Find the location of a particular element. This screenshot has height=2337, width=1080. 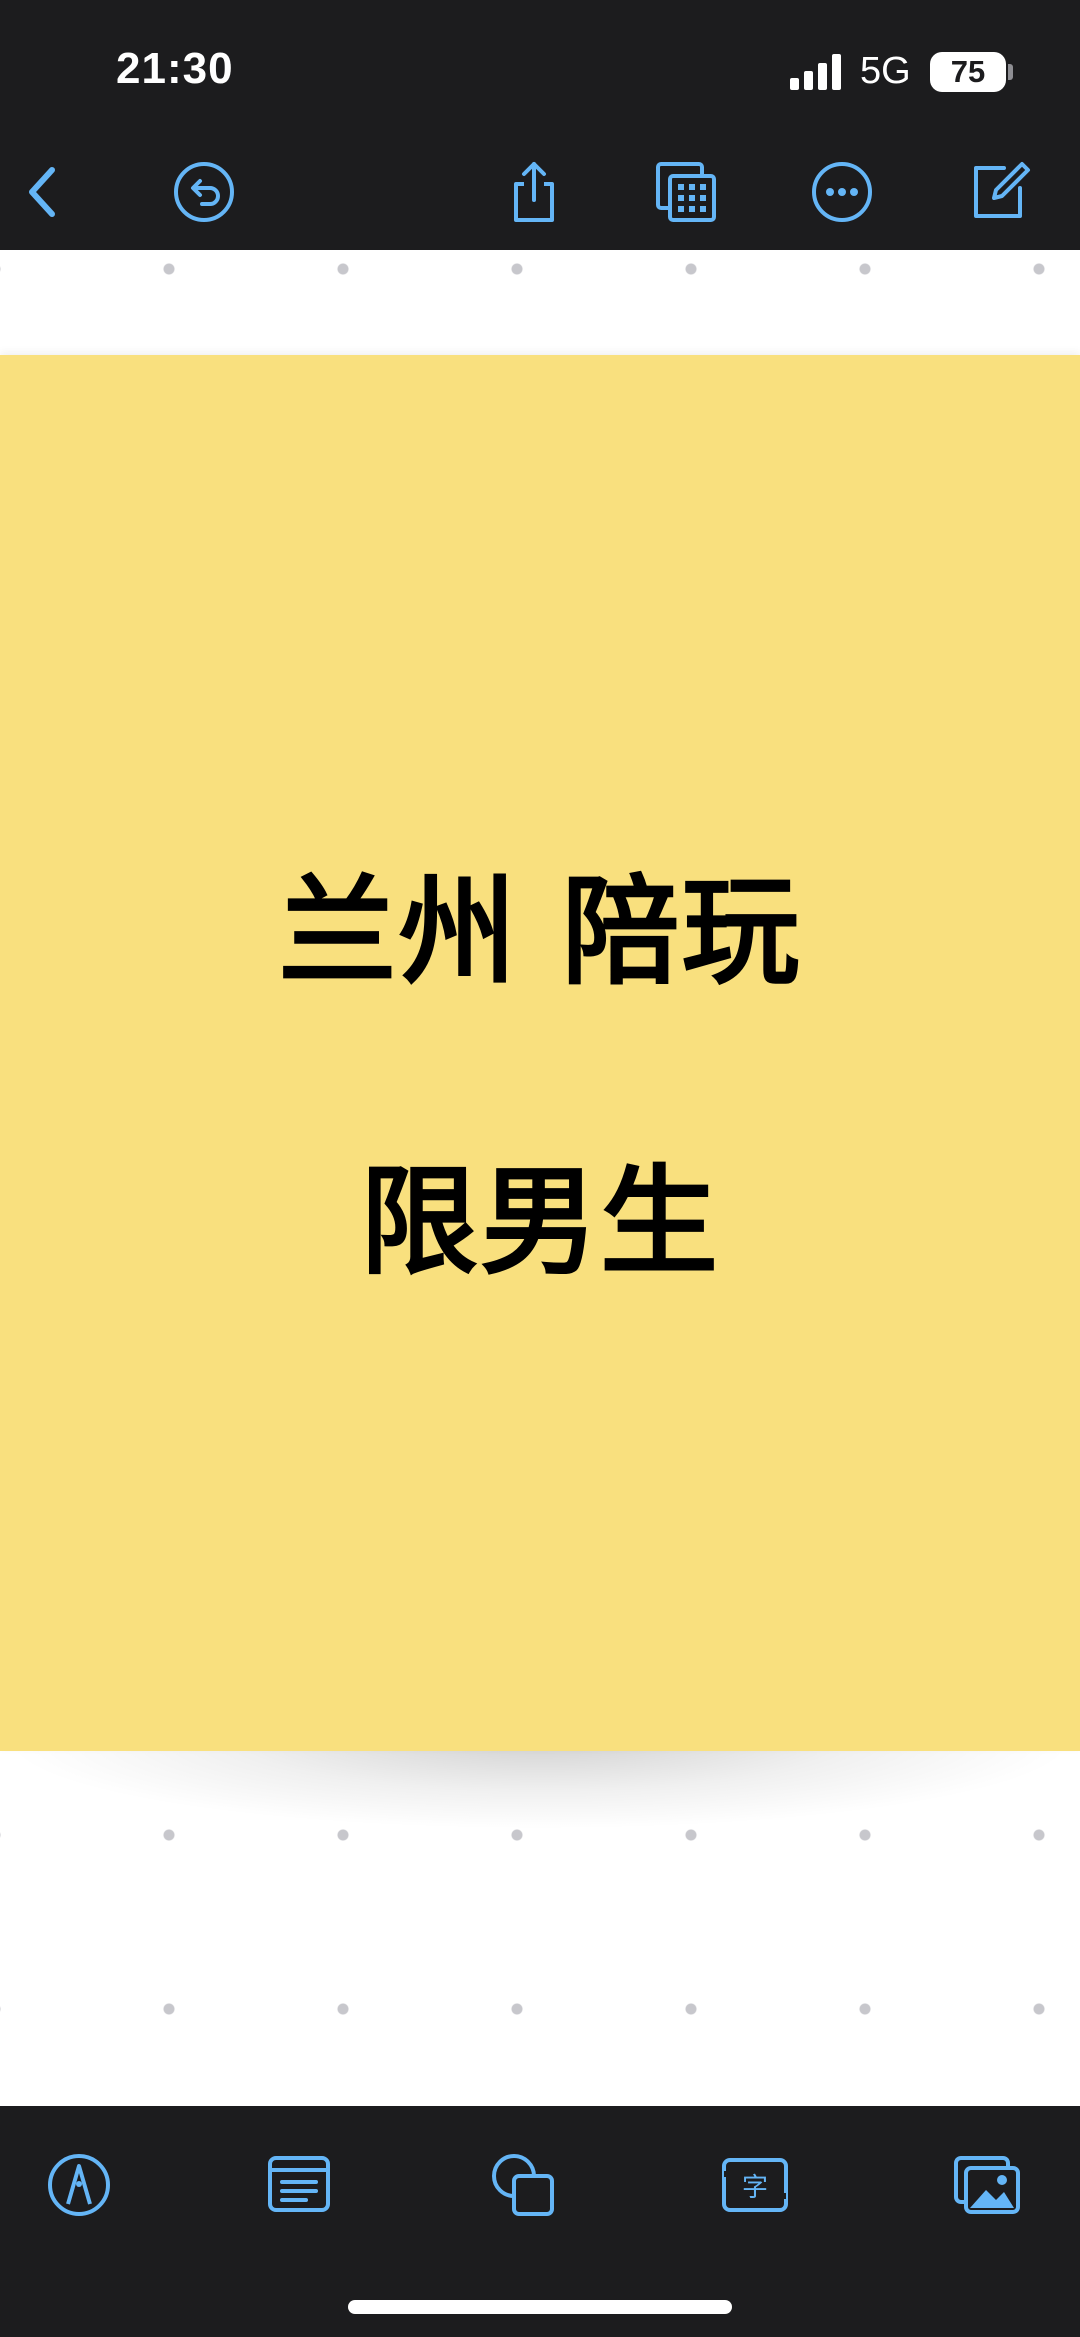

battery-level: 75 is located at coordinates (968, 72).